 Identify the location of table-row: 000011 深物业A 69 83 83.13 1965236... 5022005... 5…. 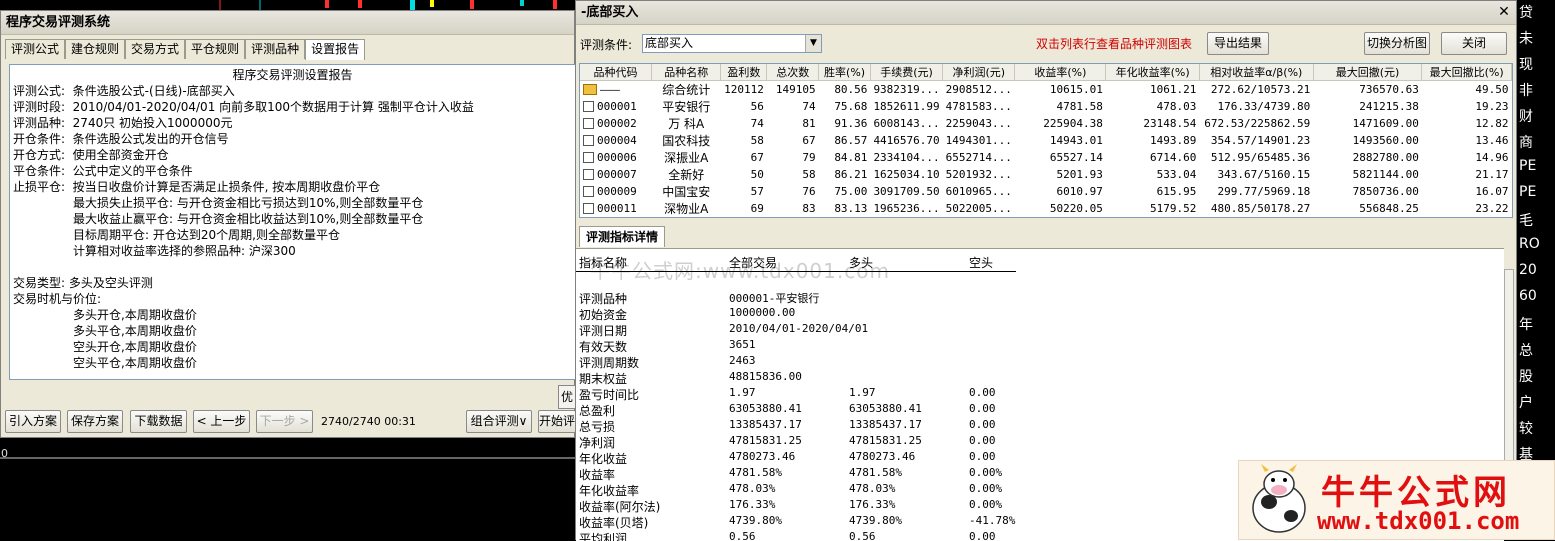
(1046, 208).